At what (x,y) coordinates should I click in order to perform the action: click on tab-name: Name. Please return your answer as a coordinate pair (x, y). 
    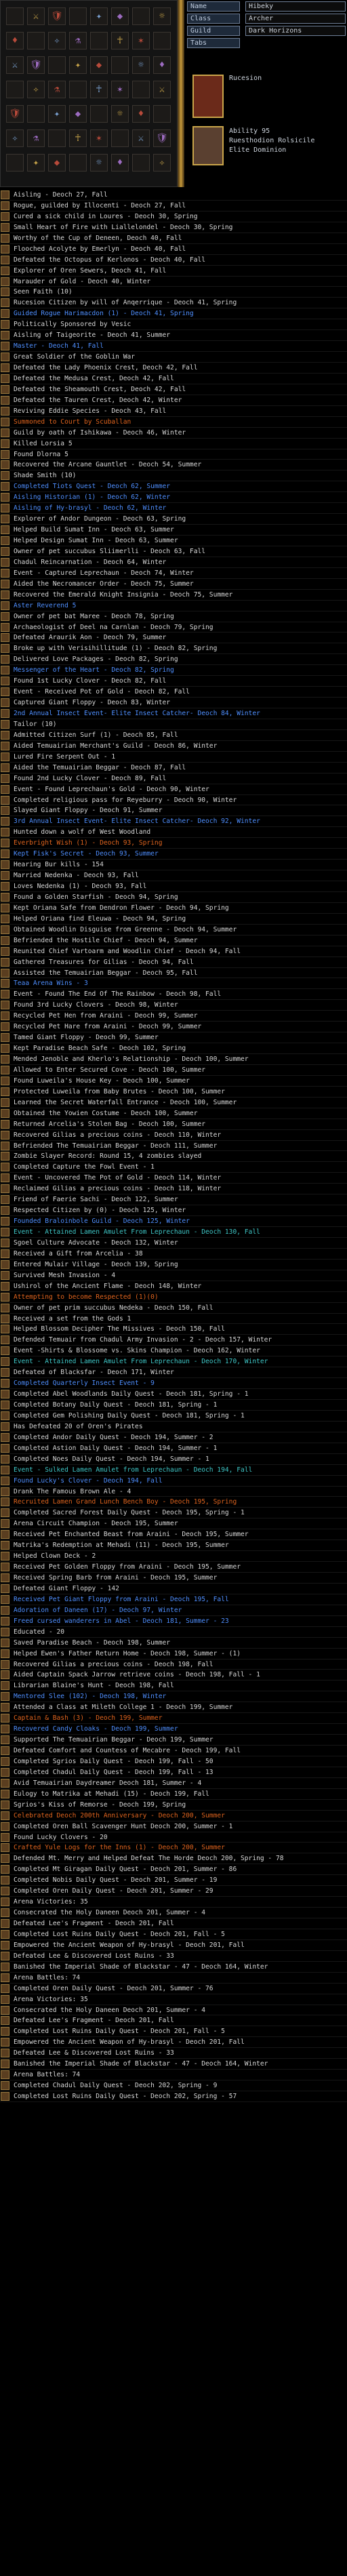
    Looking at the image, I should click on (213, 6).